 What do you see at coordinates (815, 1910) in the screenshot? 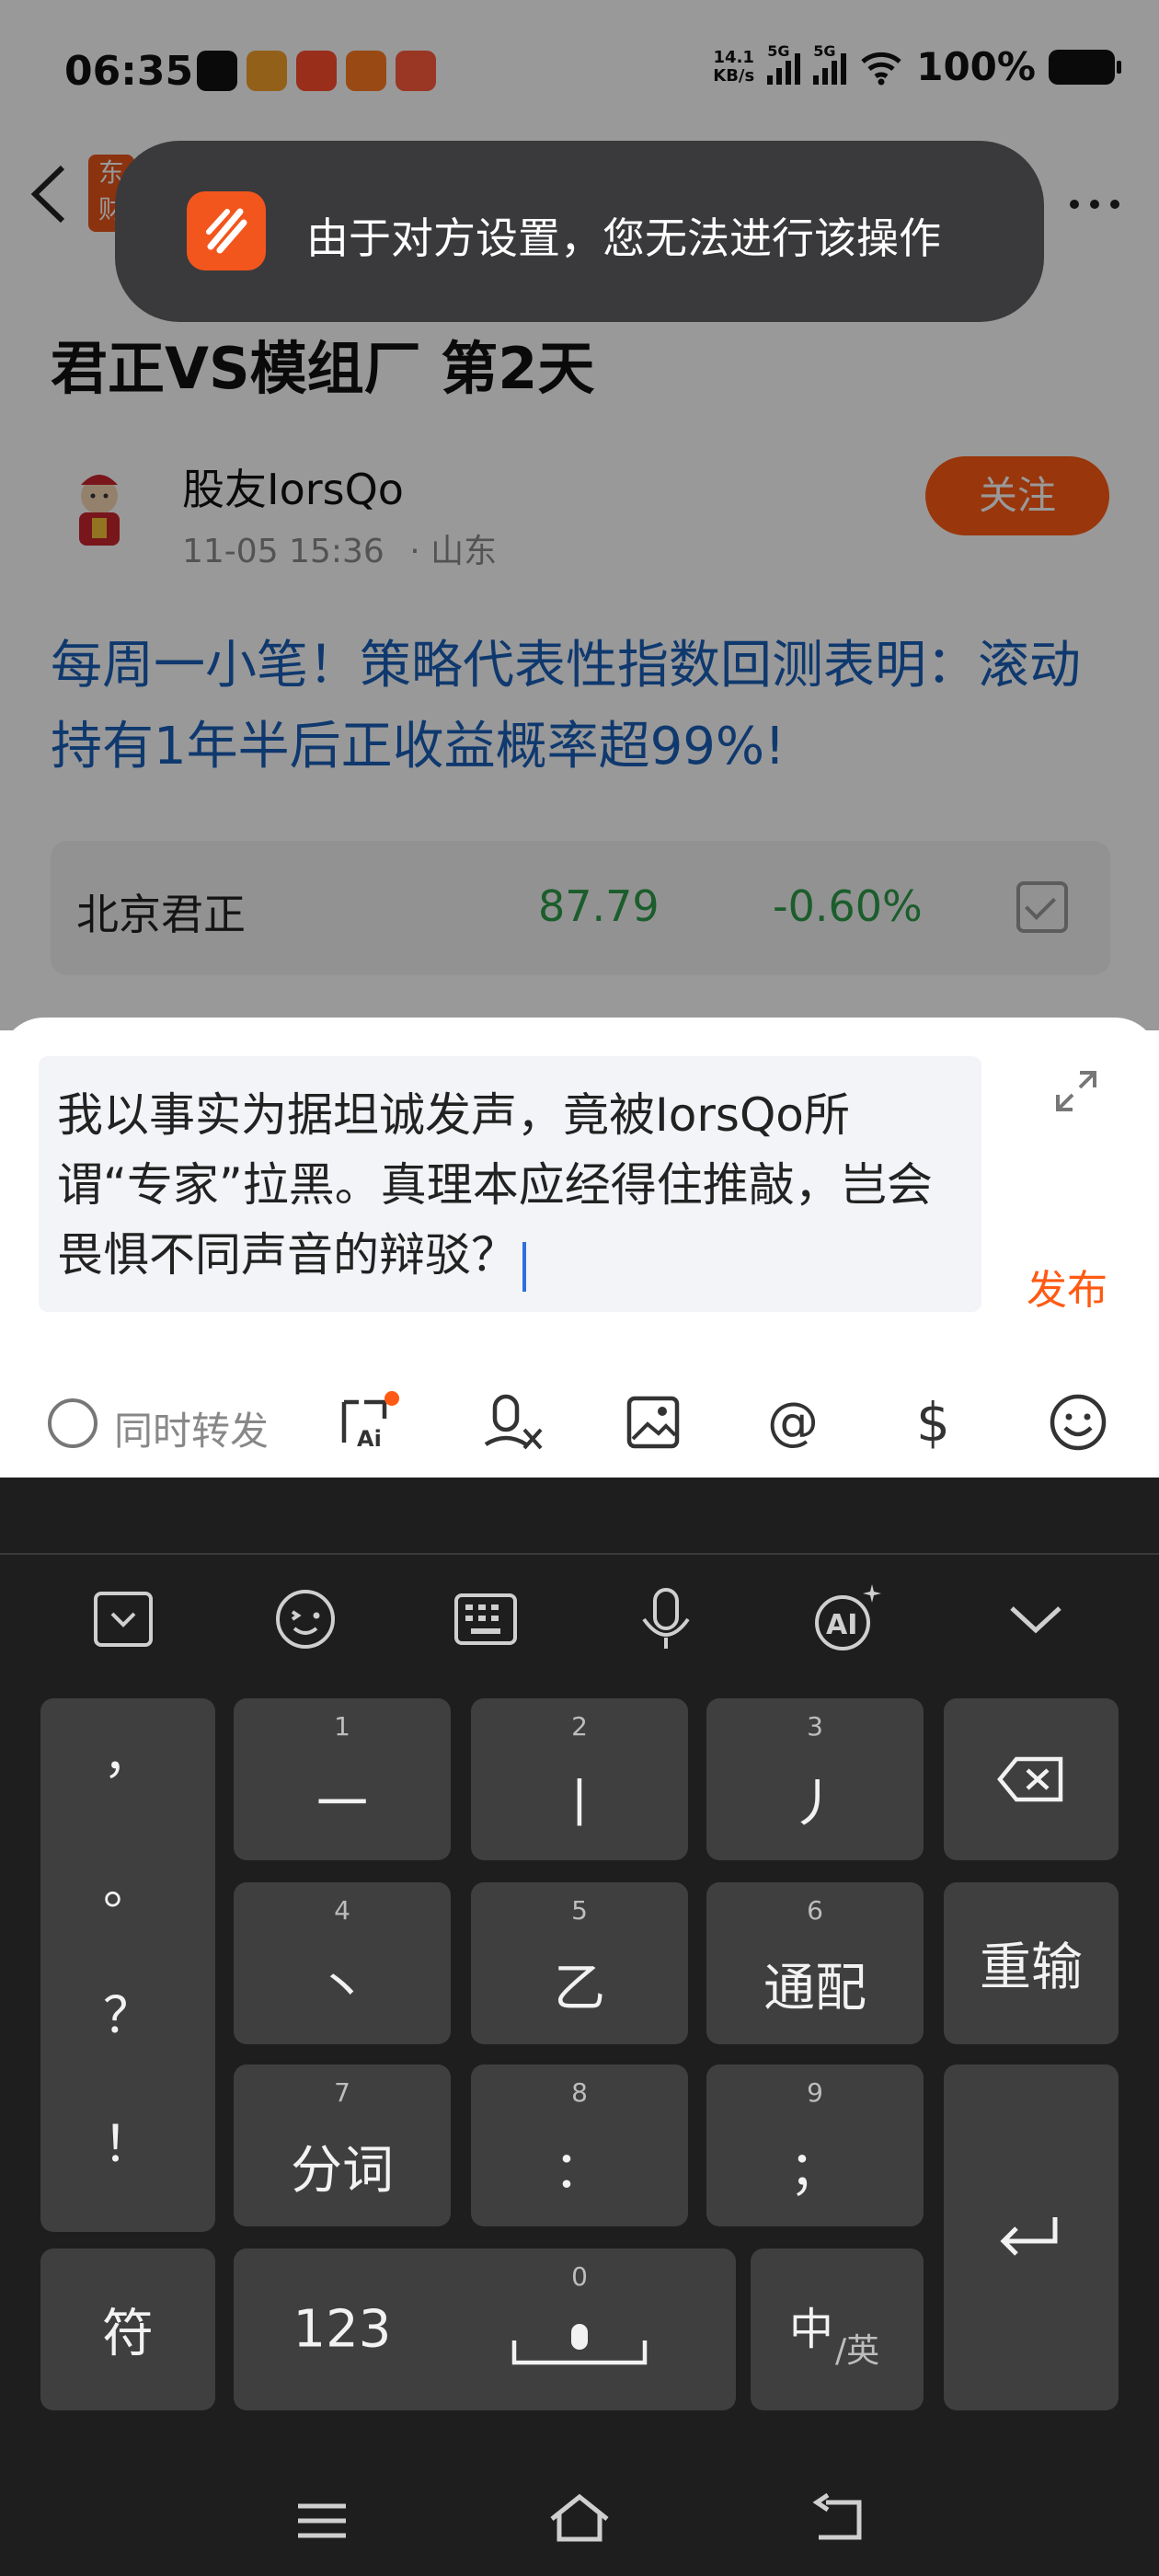
I see `key-number: 6` at bounding box center [815, 1910].